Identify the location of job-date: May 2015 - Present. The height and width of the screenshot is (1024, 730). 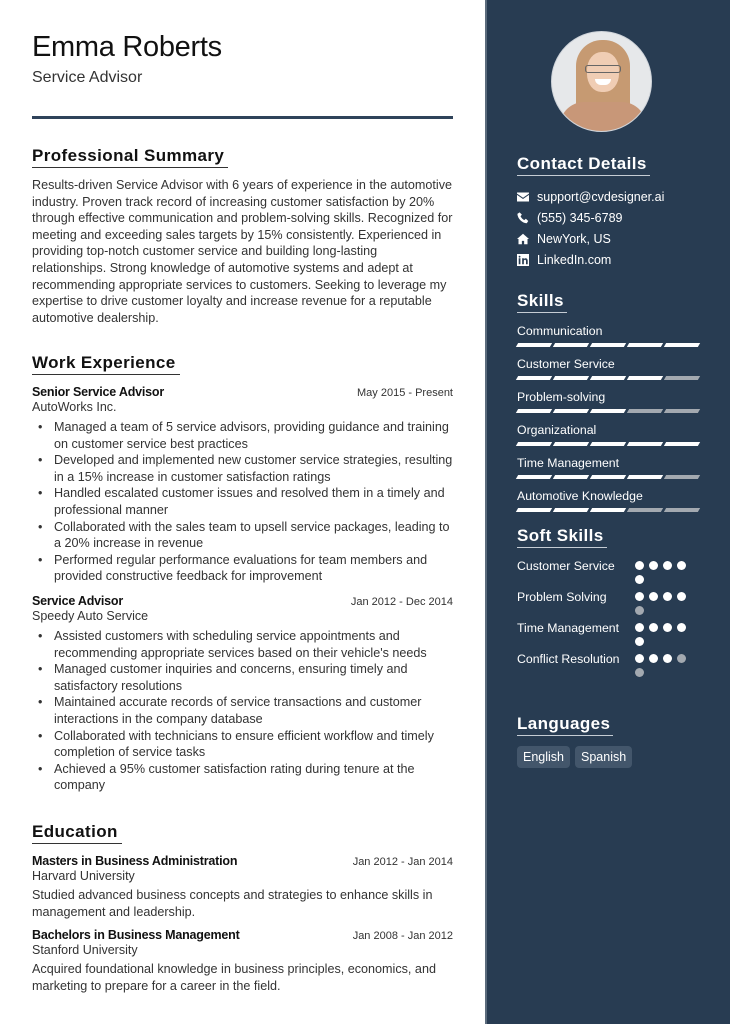
(405, 393).